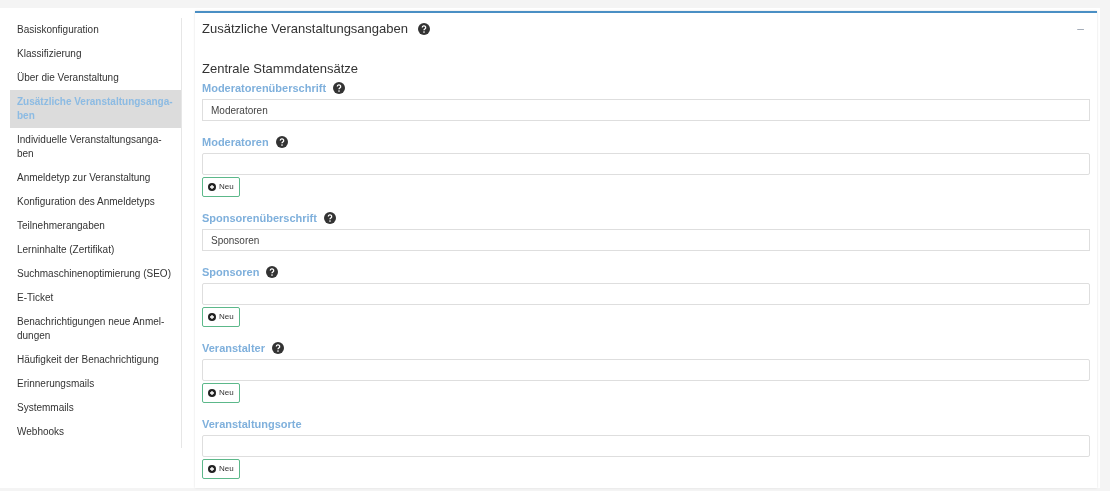 The image size is (1110, 491). I want to click on field-label: Moderatorenüberschrift, so click(264, 88).